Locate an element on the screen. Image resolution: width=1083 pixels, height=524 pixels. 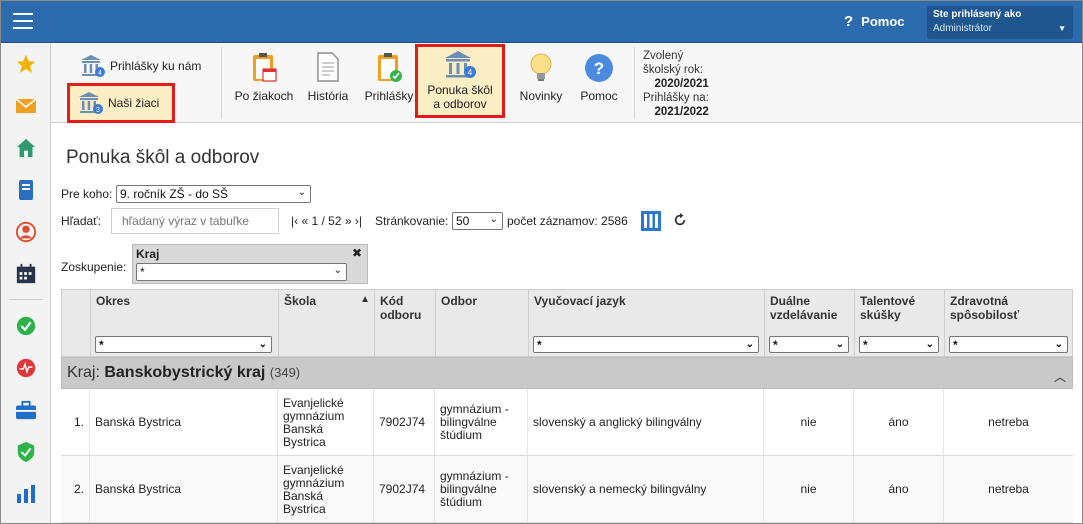
group-by-select: * ⌄ is located at coordinates (241, 272).